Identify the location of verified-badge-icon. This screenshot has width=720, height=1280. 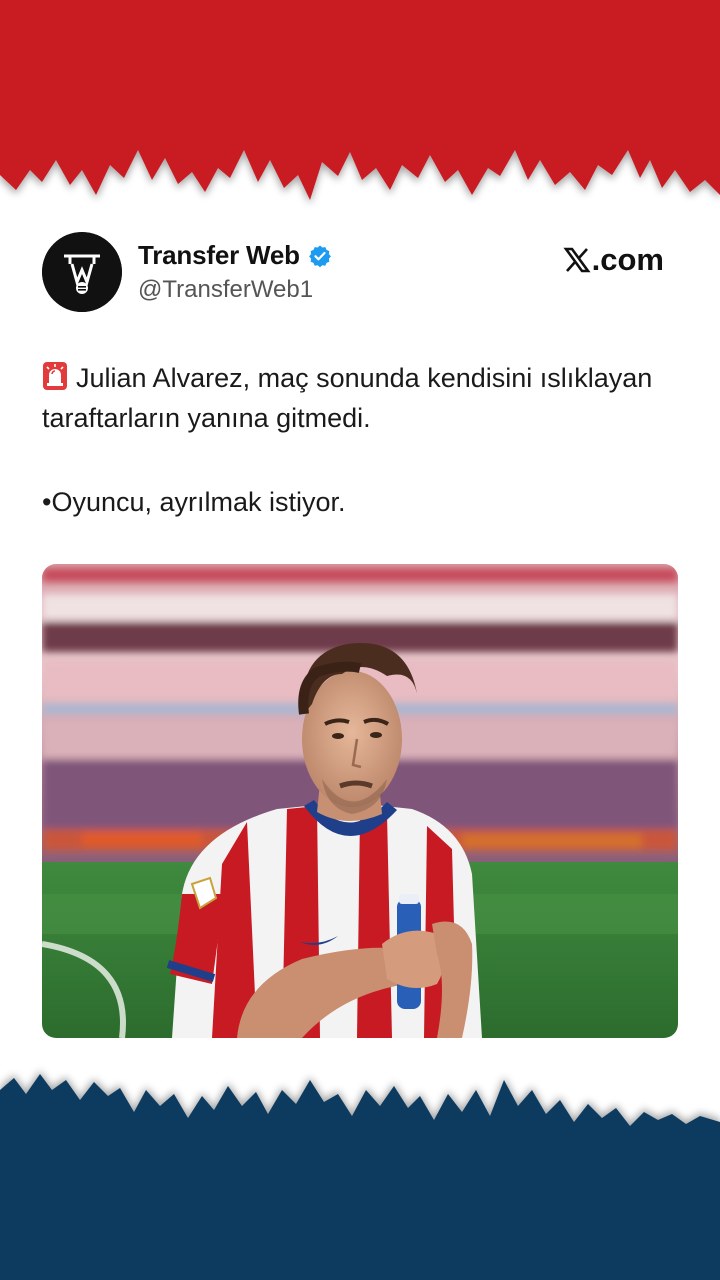
(320, 256).